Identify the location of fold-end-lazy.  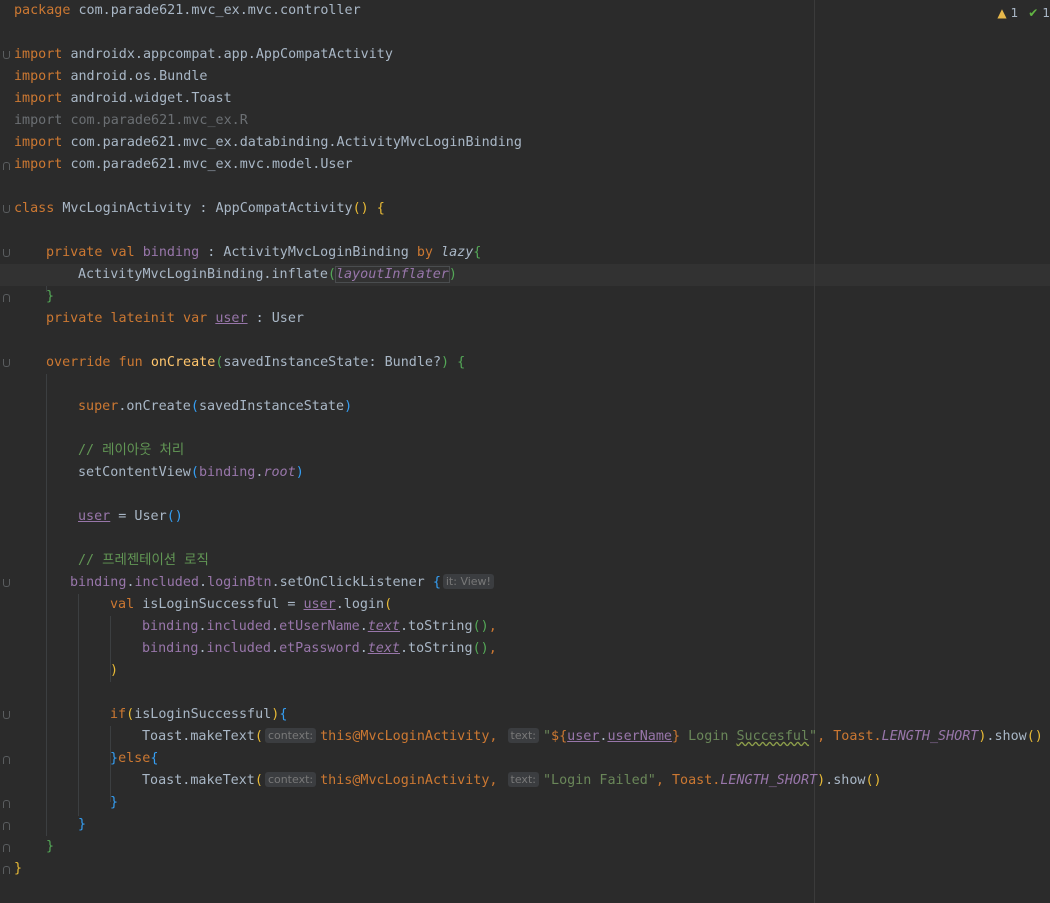
(6, 298).